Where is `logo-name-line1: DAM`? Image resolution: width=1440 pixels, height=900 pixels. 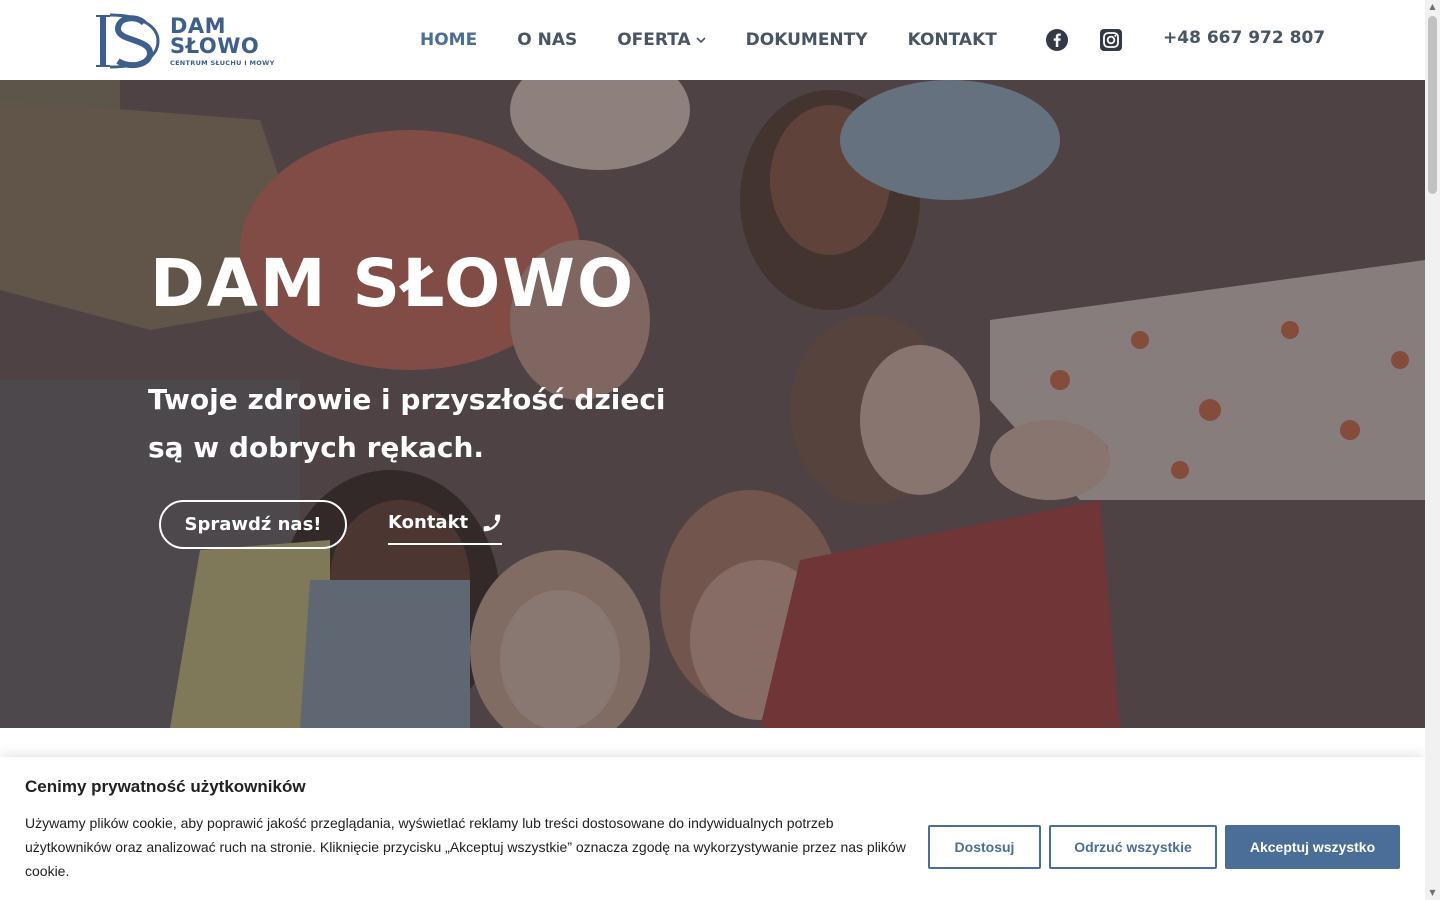
logo-name-line1: DAM is located at coordinates (198, 25).